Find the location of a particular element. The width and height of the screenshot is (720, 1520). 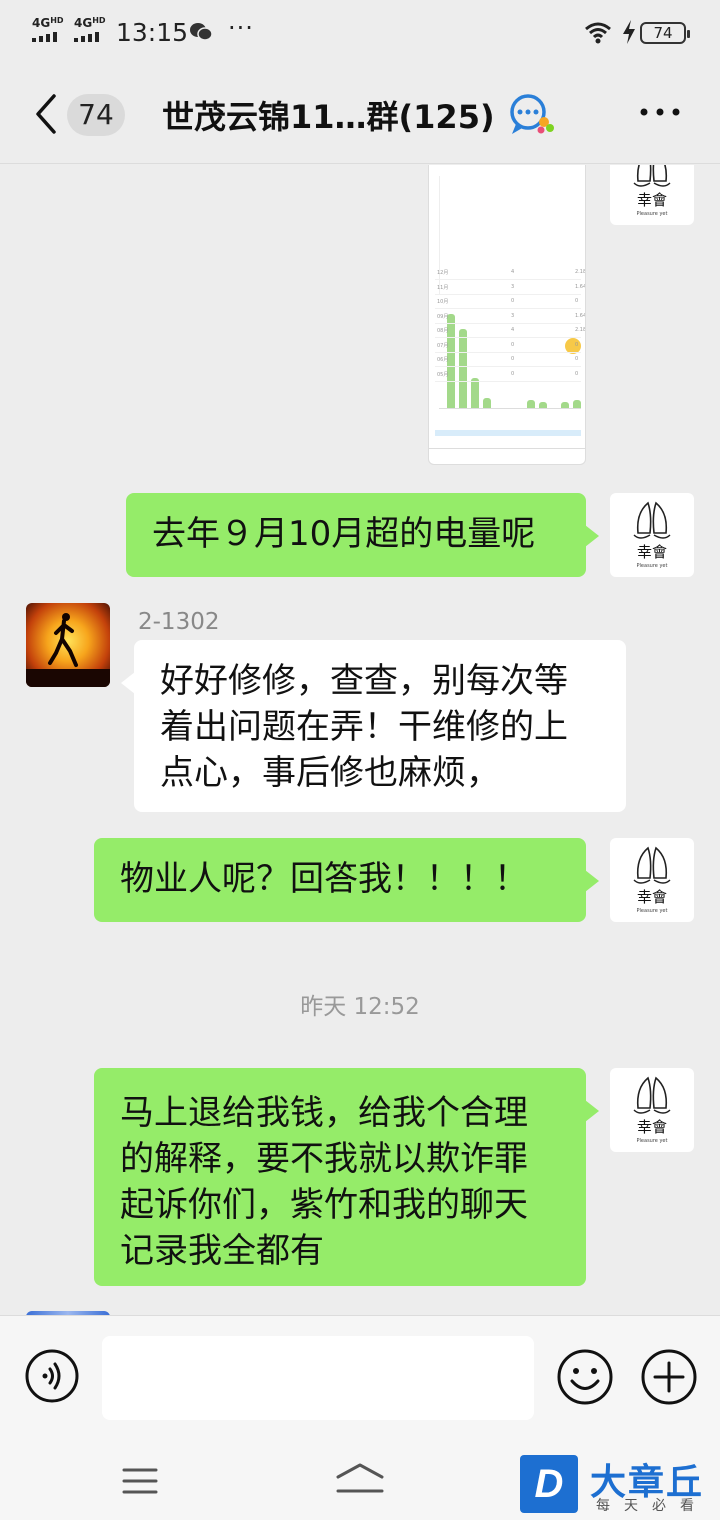

message-bubble-self: 物业人呢？回答我！！！！ is located at coordinates (346, 880).